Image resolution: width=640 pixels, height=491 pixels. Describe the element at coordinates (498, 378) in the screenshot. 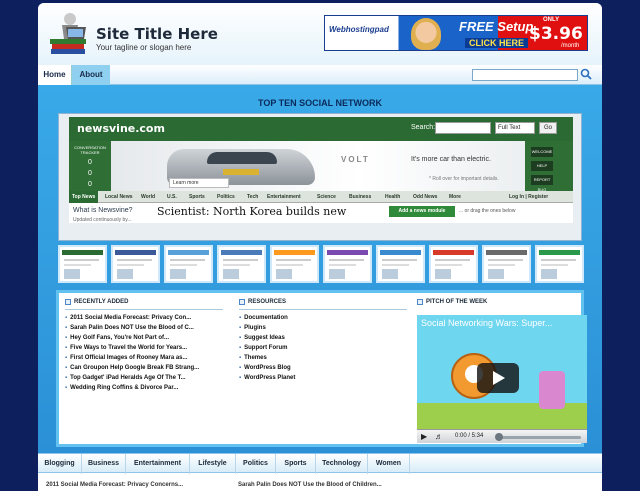

I see `play-icon` at that location.